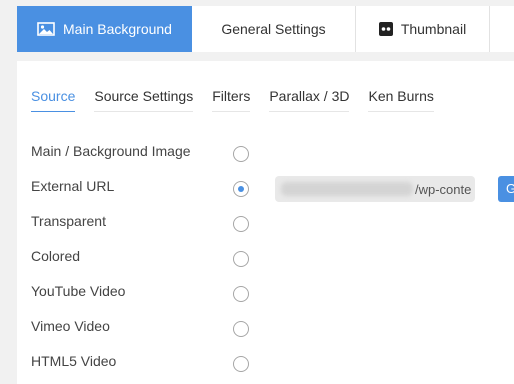 Image resolution: width=514 pixels, height=384 pixels. What do you see at coordinates (241, 154) in the screenshot?
I see `radio-main-background-image` at bounding box center [241, 154].